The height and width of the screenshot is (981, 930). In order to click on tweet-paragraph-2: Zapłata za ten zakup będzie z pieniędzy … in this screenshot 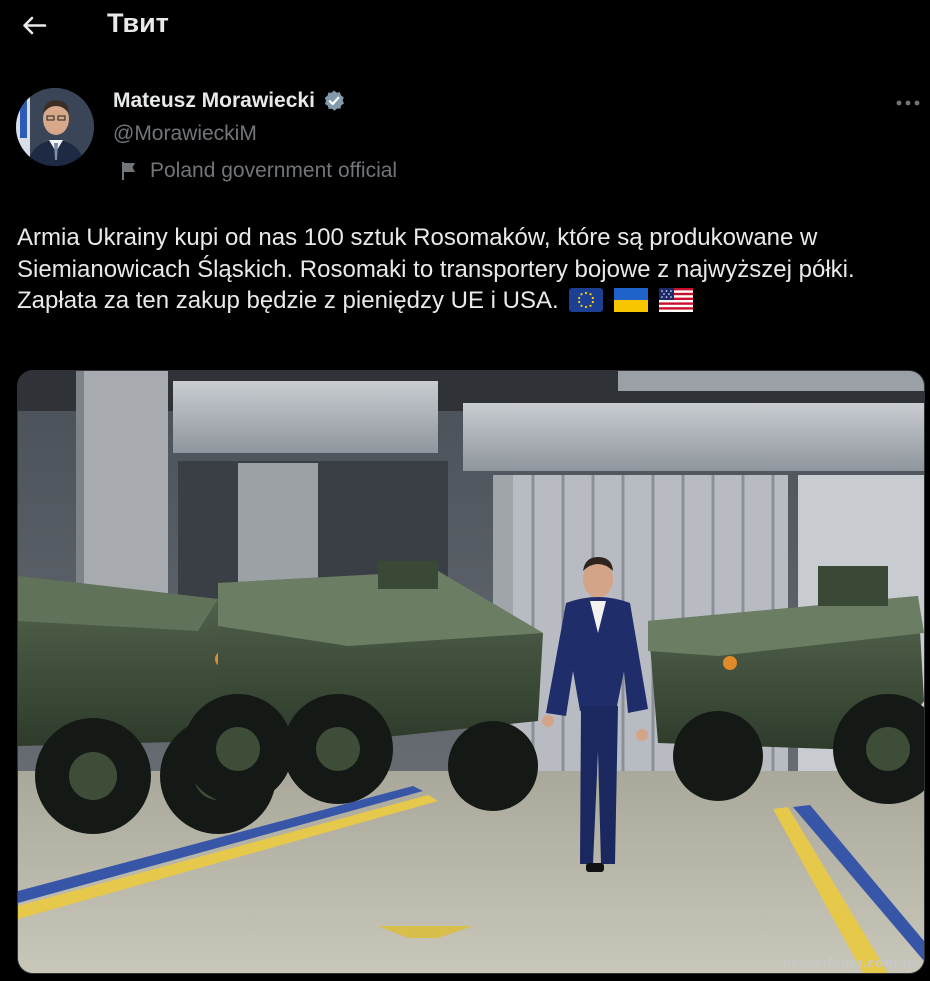, I will do `click(469, 301)`.